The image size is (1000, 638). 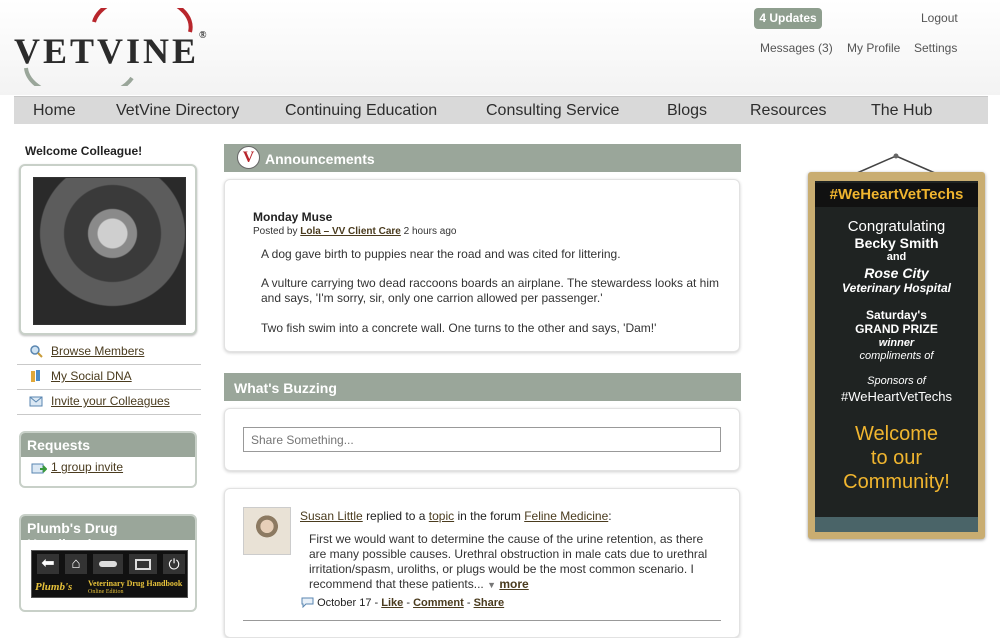 I want to click on banner-welcome3: Community!, so click(x=896, y=482).